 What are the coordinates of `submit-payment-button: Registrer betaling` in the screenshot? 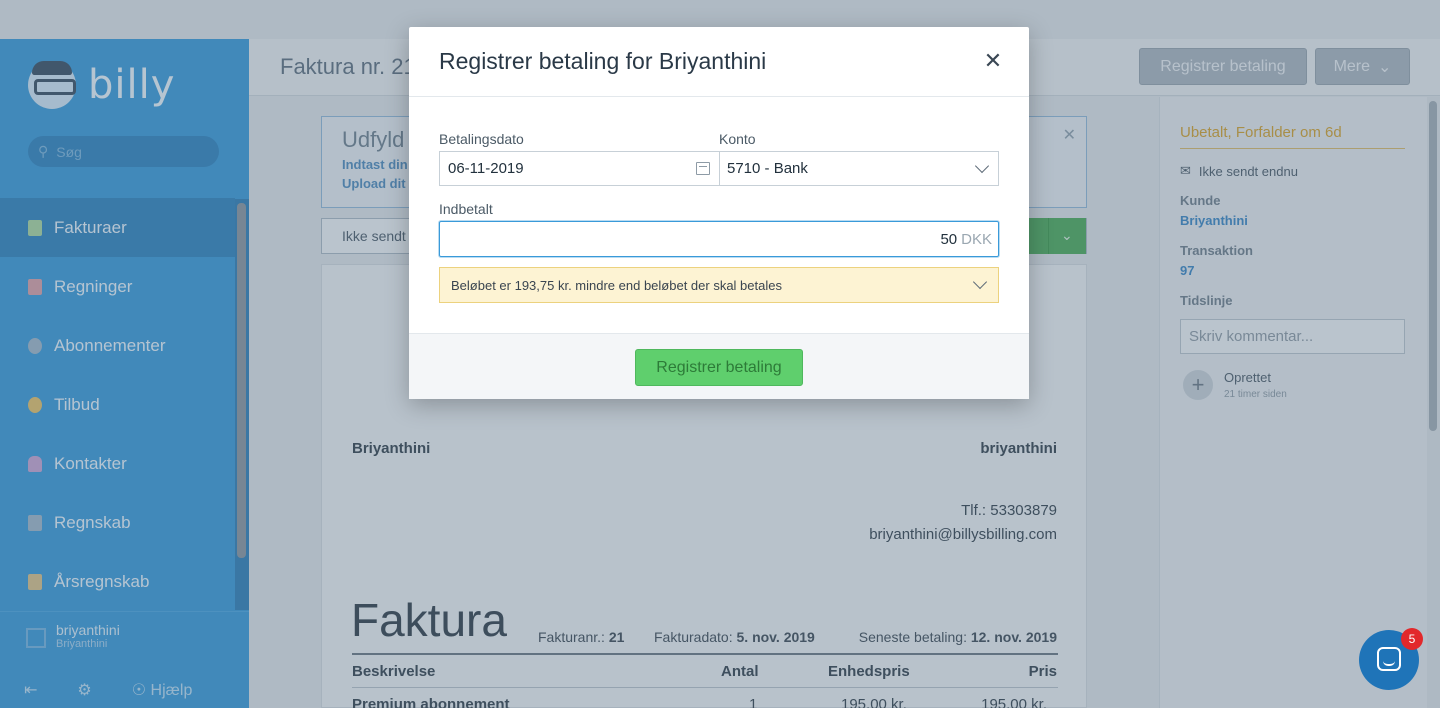 It's located at (719, 367).